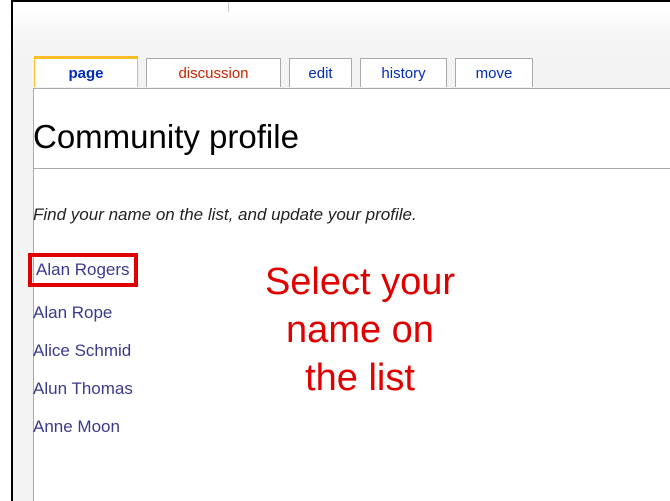 The image size is (670, 501). Describe the element at coordinates (121, 7) in the screenshot. I see `top-strip` at that location.